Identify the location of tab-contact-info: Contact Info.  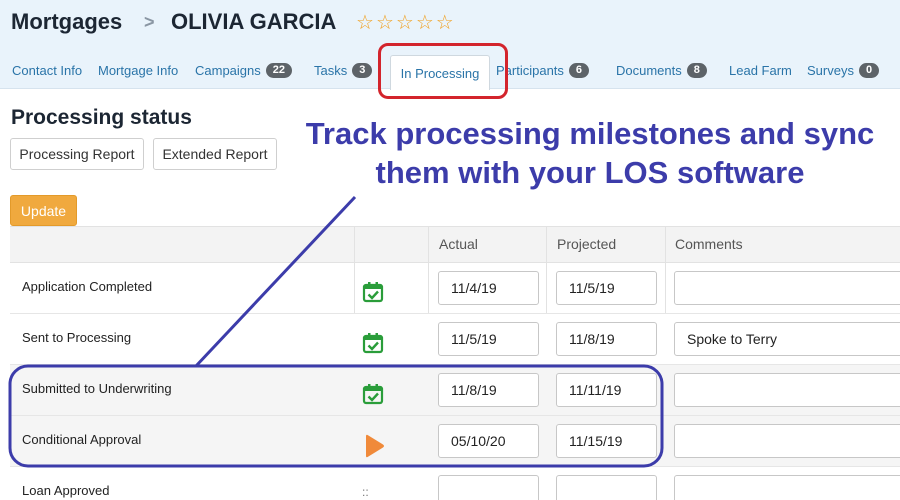
(47, 70).